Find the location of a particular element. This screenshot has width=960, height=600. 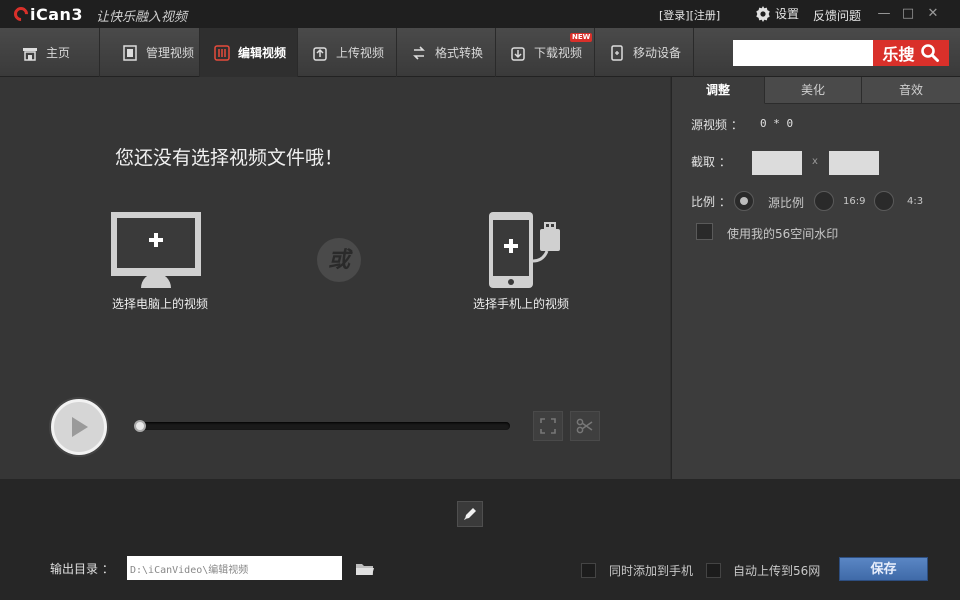

crop-separator: x is located at coordinates (815, 161).